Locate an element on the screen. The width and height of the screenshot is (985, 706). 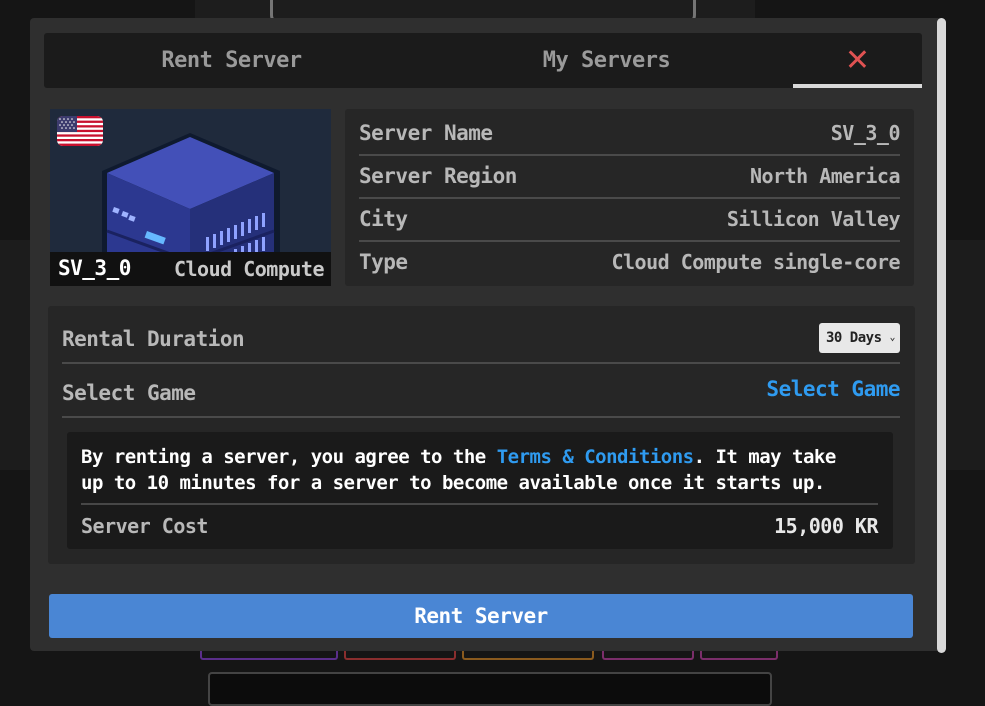
close-icon: ✕ is located at coordinates (857, 60).